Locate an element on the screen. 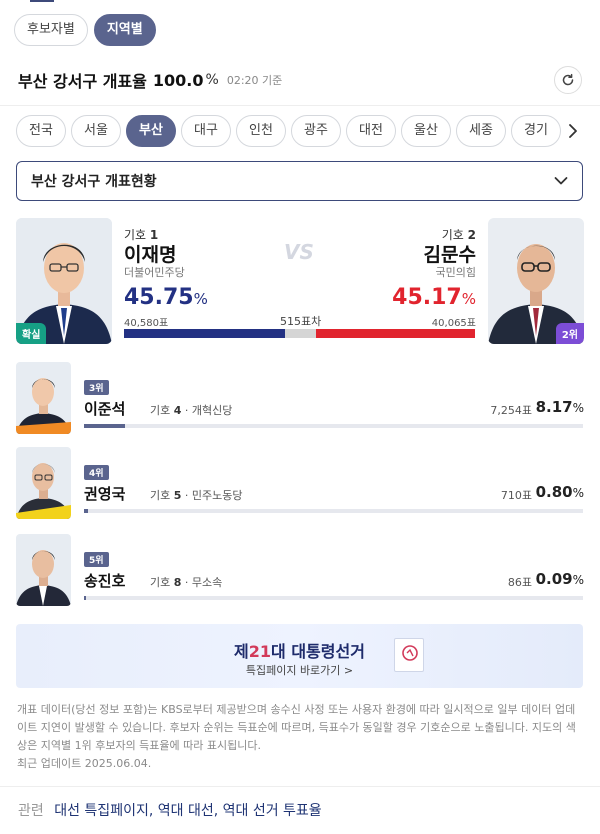 The image size is (600, 834). chevron-right-icon is located at coordinates (573, 131).